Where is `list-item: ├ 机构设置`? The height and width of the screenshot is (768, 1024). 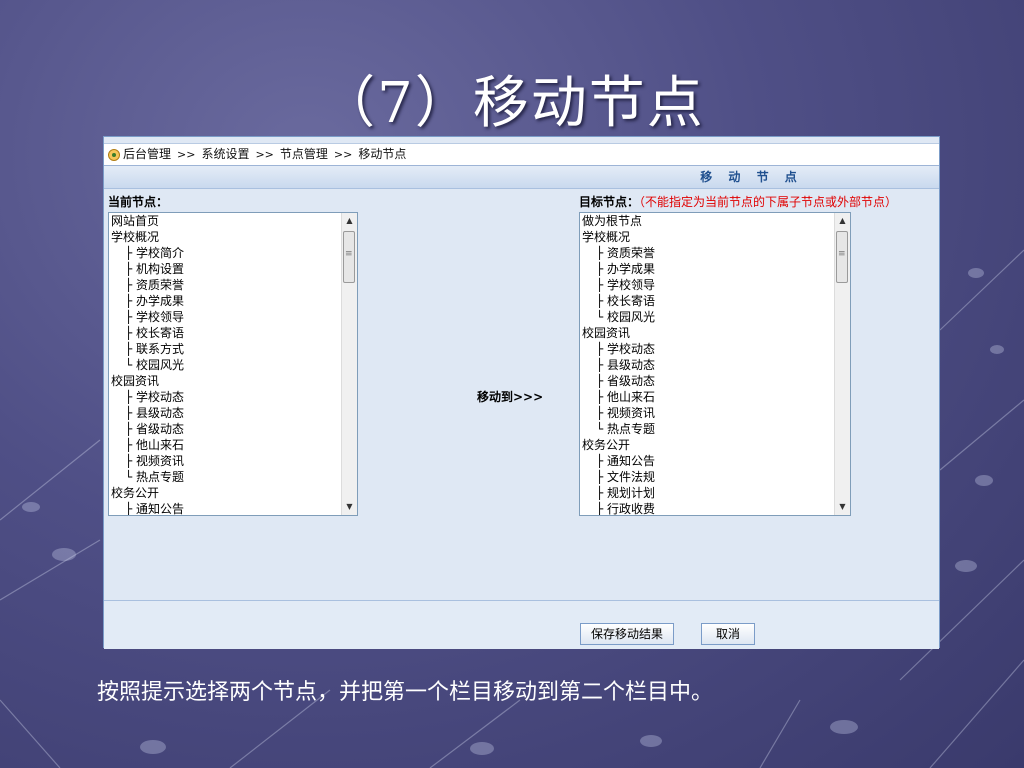 list-item: ├ 机构设置 is located at coordinates (234, 269).